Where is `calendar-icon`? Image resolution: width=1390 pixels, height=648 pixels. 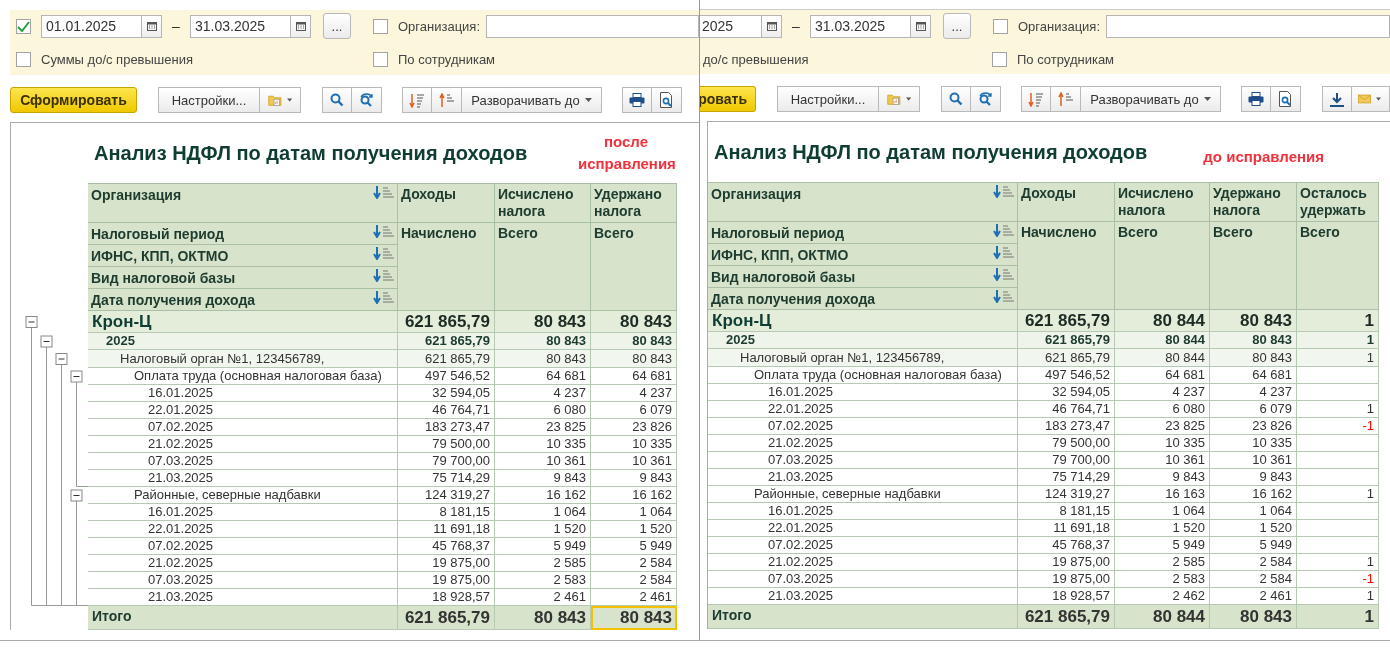 calendar-icon is located at coordinates (920, 26).